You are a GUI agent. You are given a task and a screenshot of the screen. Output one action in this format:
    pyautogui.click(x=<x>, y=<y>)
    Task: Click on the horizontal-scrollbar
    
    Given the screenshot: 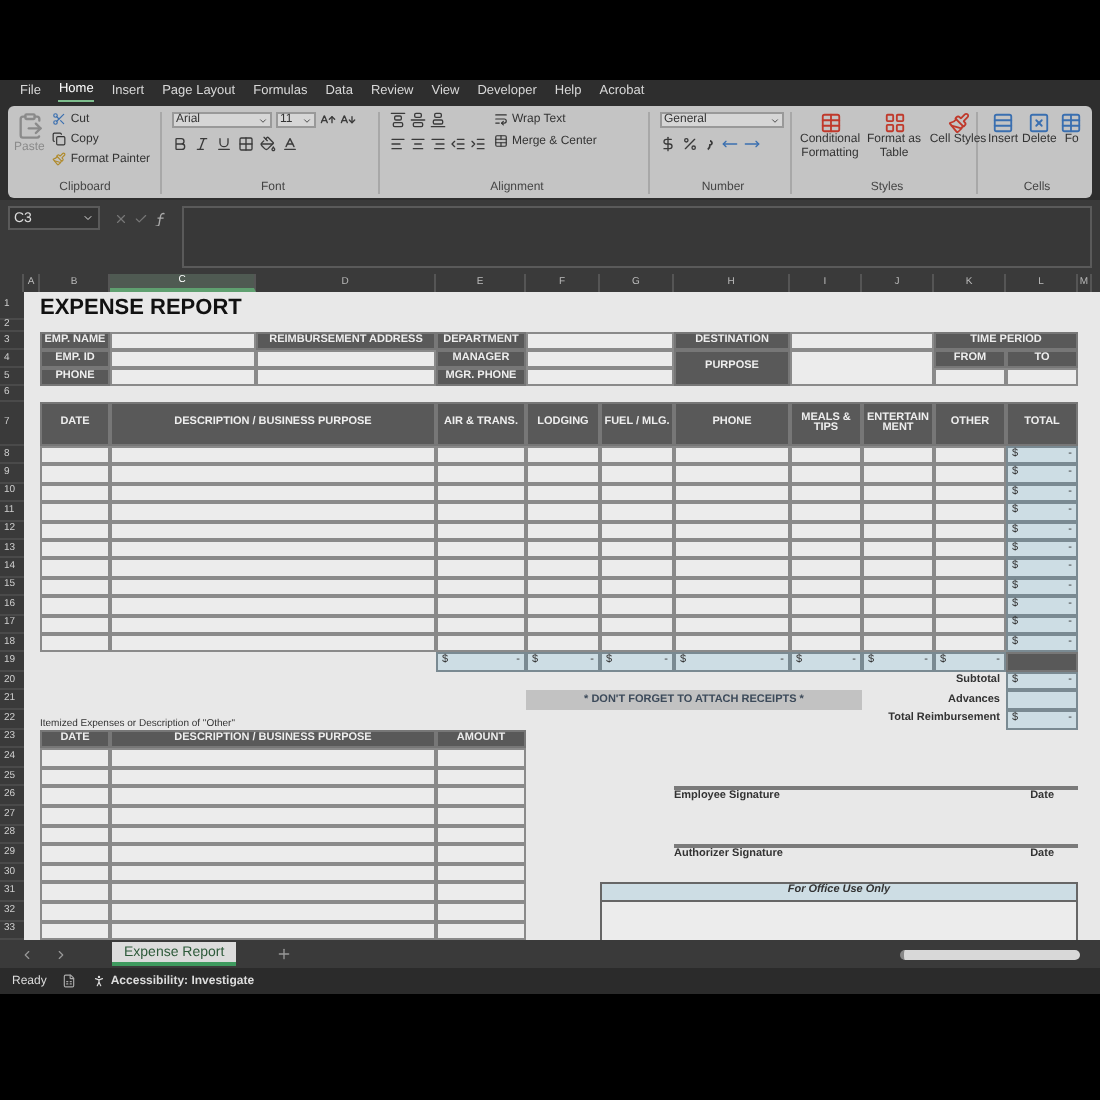 What is the action you would take?
    pyautogui.click(x=990, y=954)
    